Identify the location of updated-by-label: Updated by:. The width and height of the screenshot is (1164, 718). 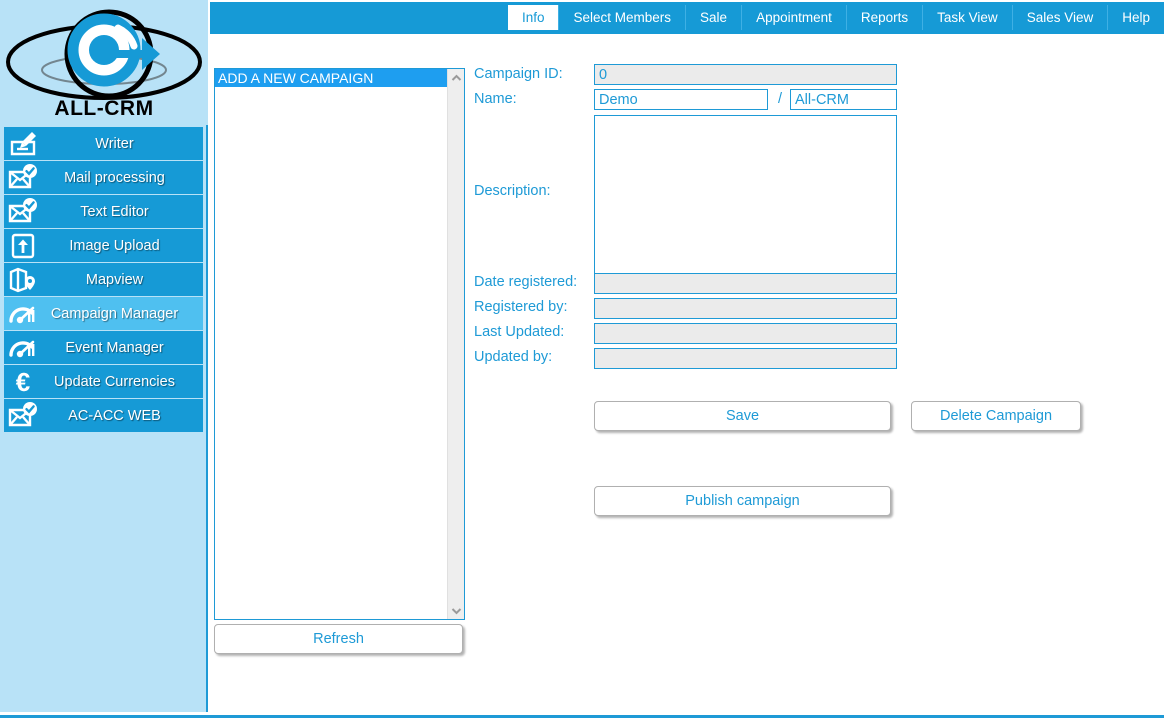
(513, 357).